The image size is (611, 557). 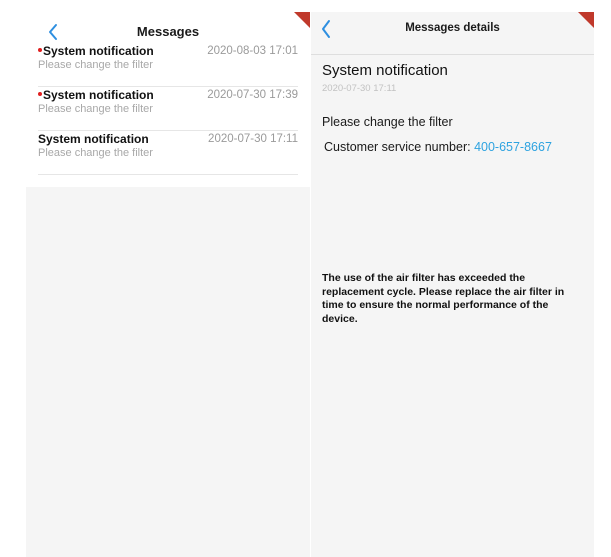 I want to click on customer-service-label: Customer service number:, so click(x=397, y=147).